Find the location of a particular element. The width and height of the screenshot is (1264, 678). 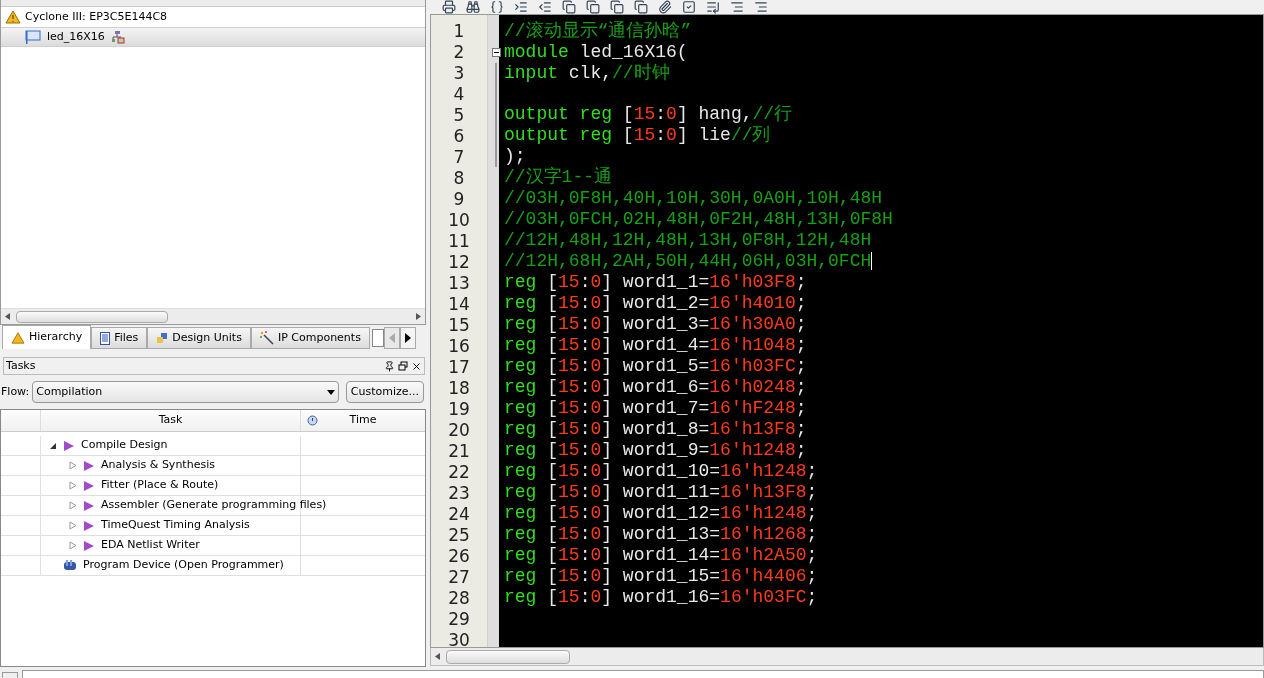

code-line: reg [15:0] word1_13=16'h1268; is located at coordinates (660, 534).